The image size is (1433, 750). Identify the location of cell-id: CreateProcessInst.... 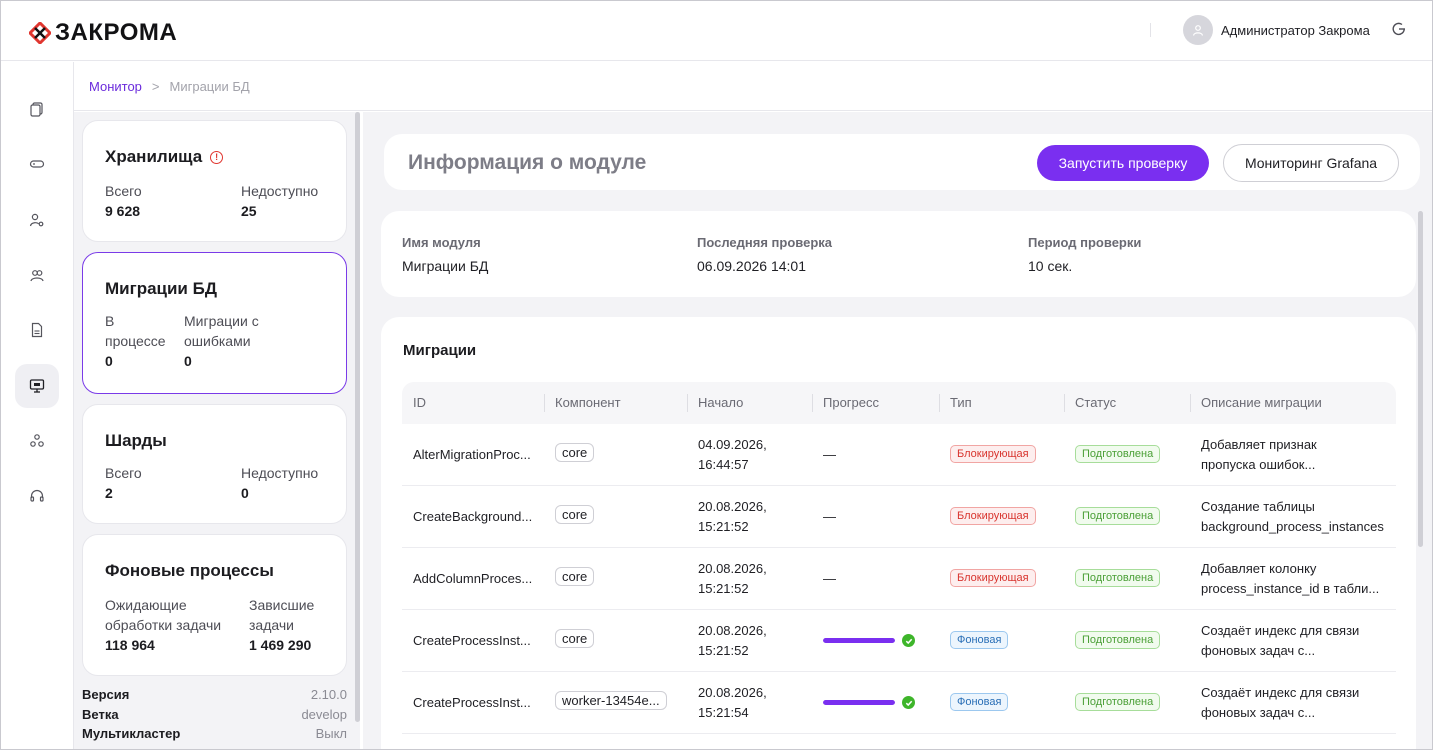
(472, 640).